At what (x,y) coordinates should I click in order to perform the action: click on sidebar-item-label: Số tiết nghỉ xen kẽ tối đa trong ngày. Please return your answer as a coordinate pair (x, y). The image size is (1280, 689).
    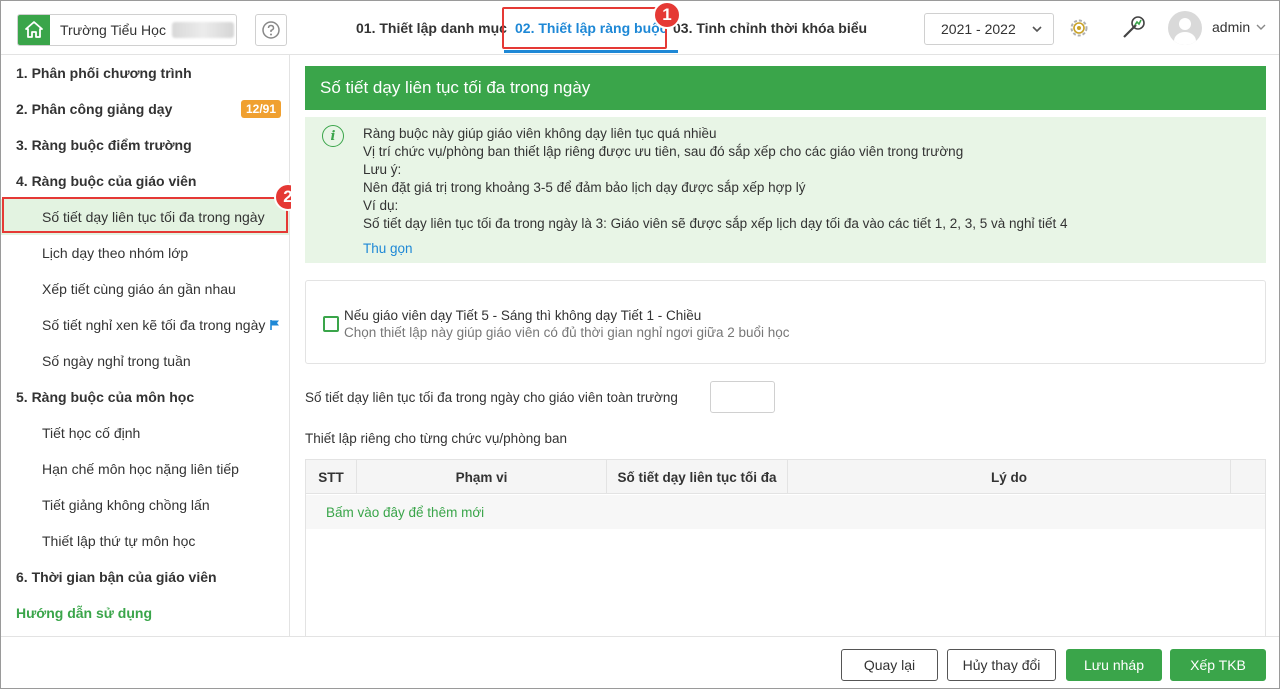
    Looking at the image, I should click on (154, 325).